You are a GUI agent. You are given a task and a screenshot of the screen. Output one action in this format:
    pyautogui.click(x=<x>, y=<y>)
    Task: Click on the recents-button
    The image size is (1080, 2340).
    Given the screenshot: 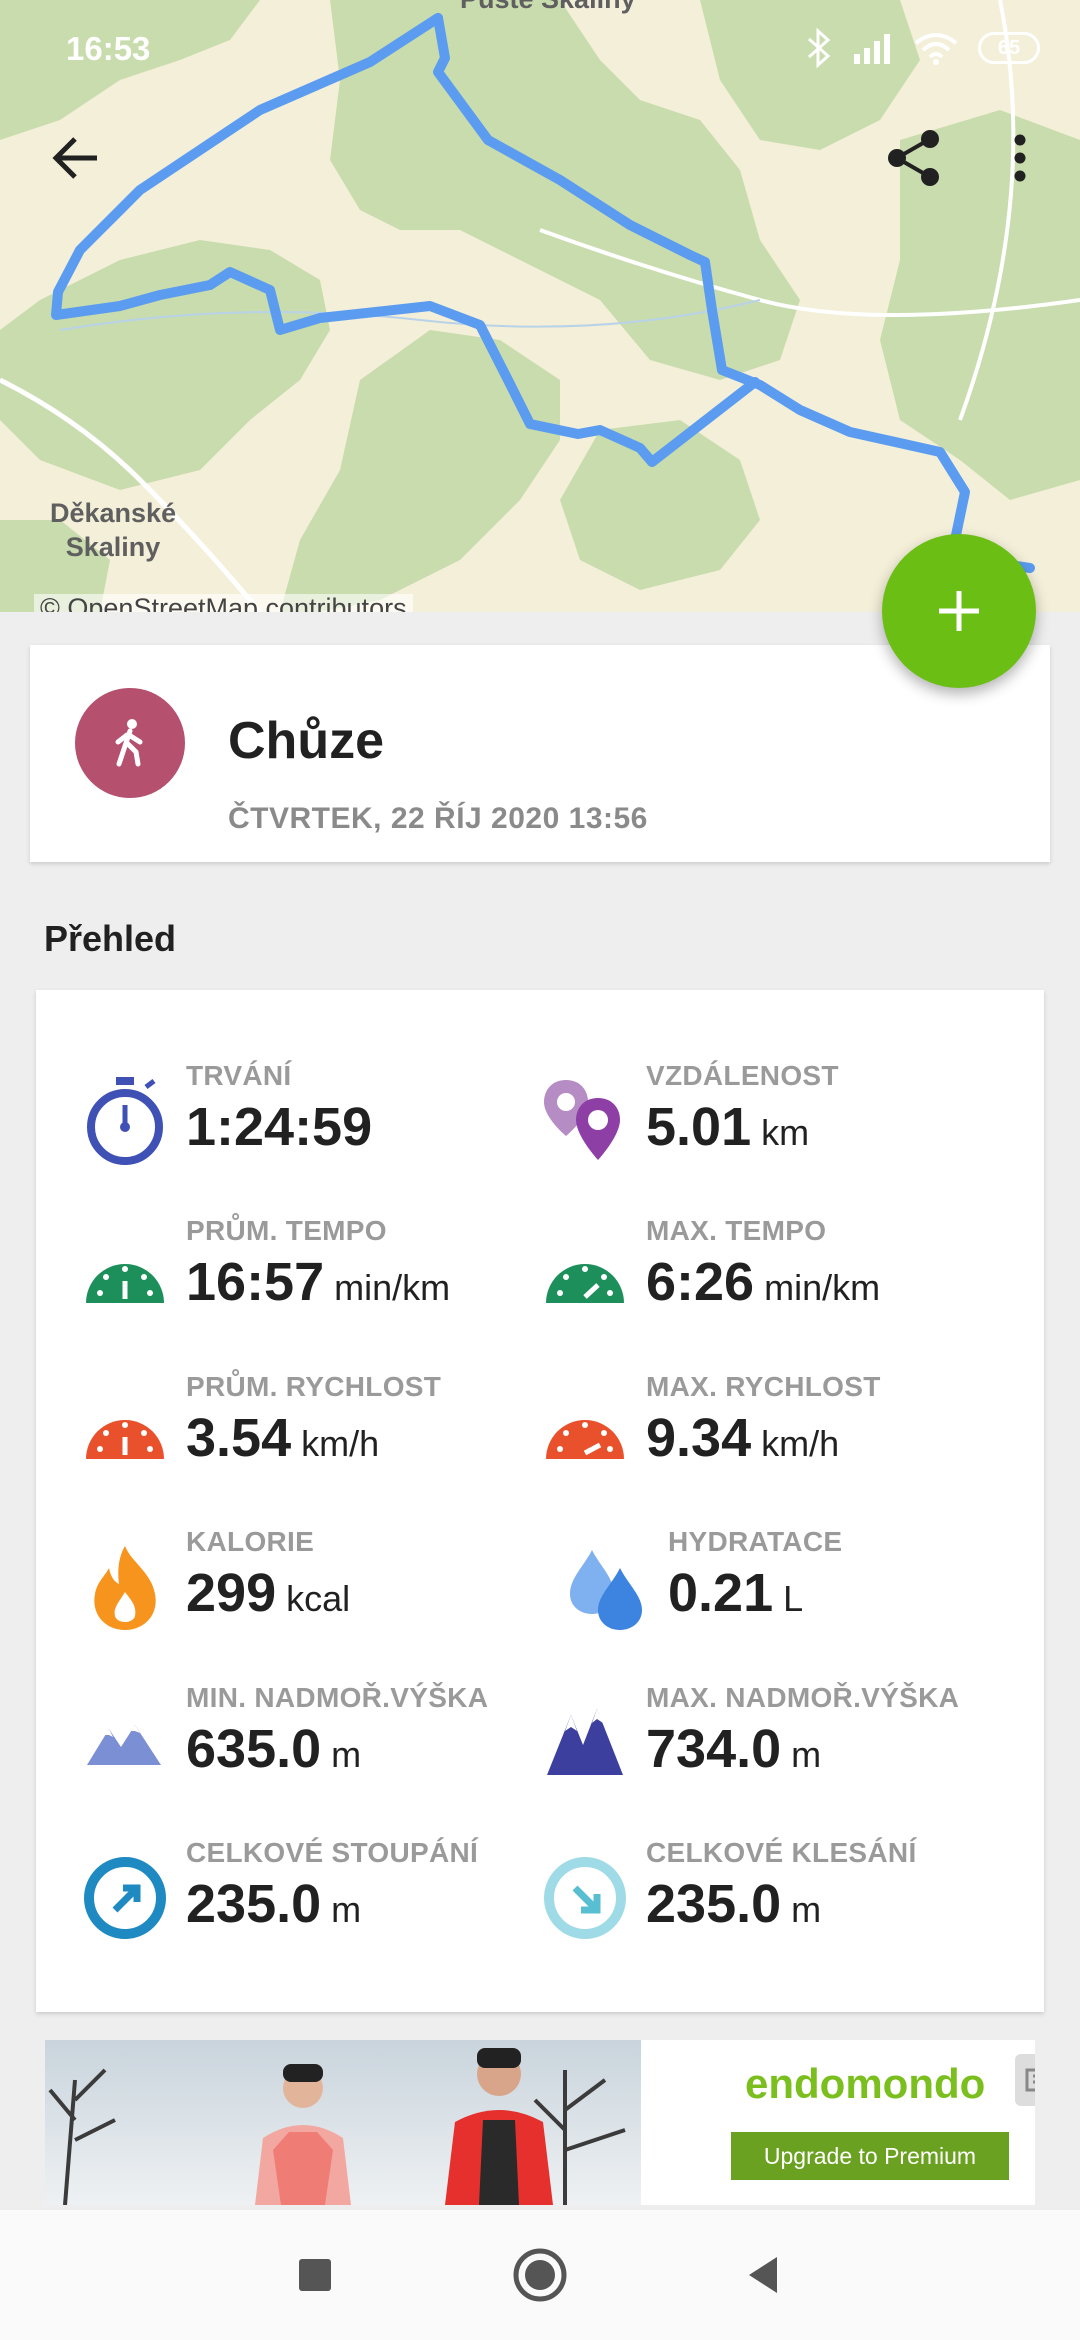 What is the action you would take?
    pyautogui.click(x=315, y=2275)
    